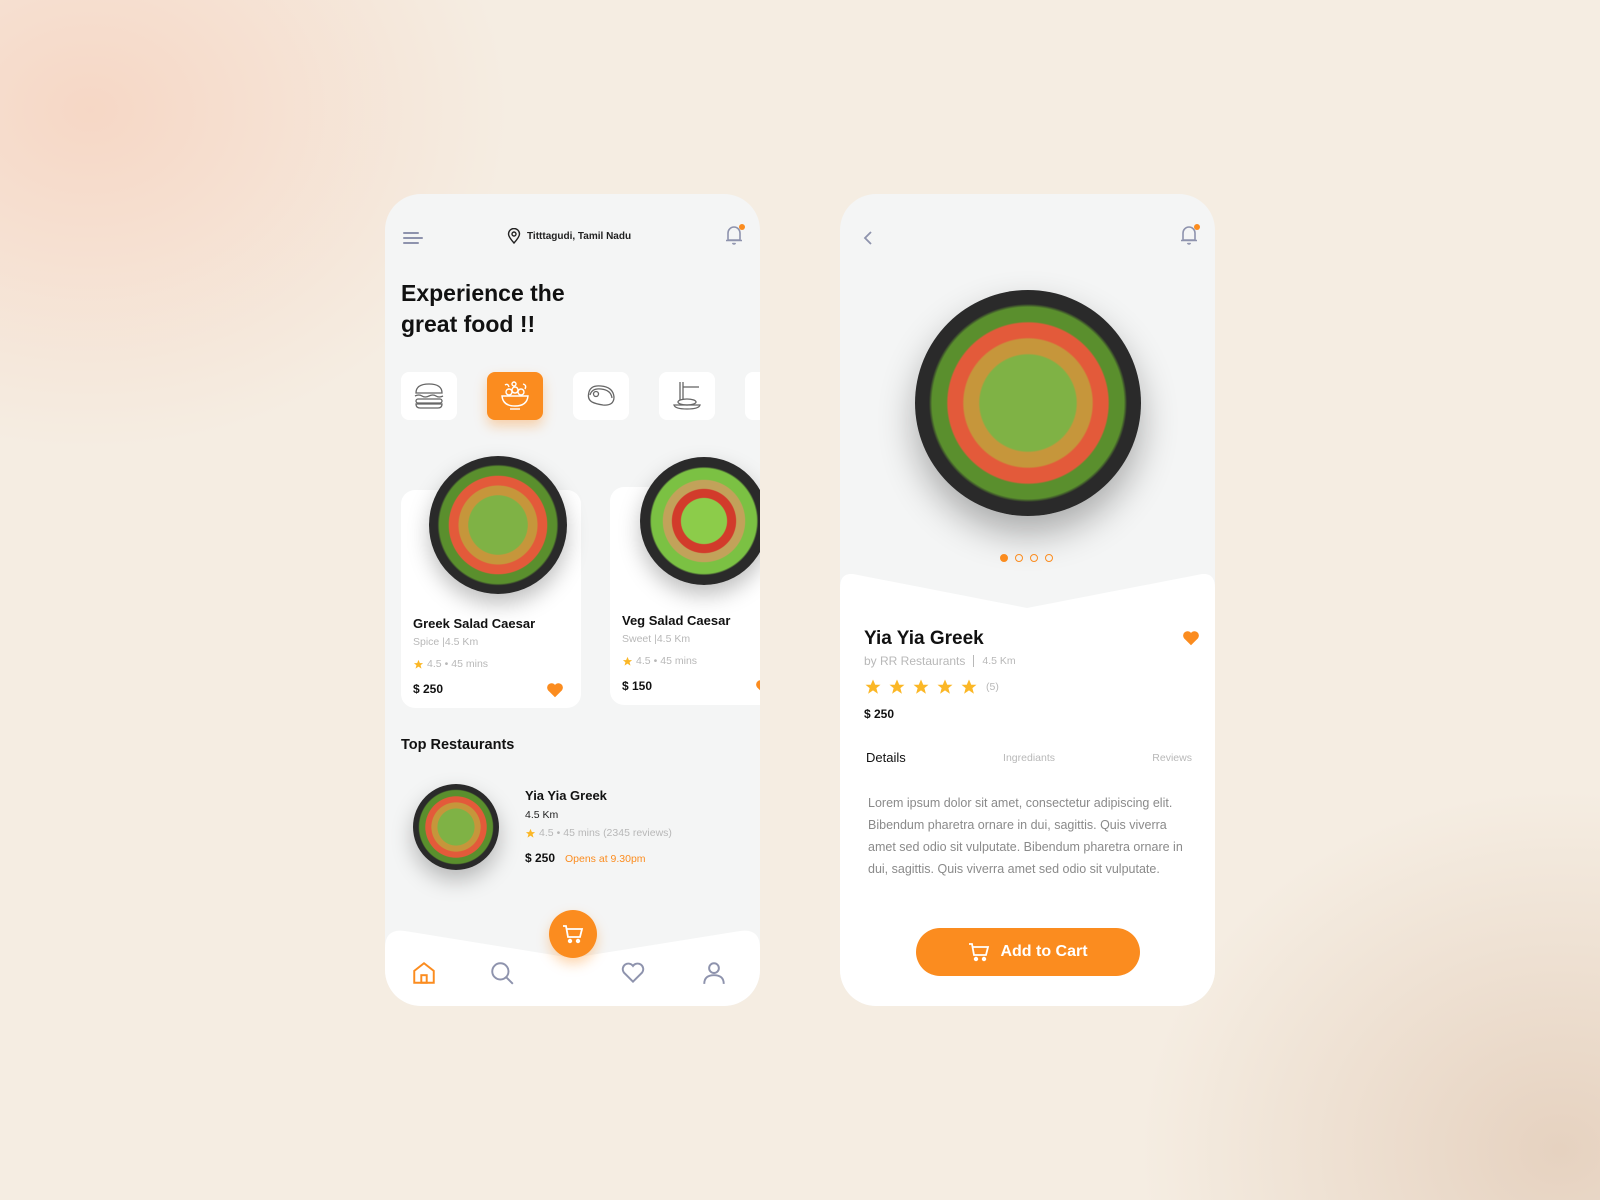  Describe the element at coordinates (924, 638) in the screenshot. I see `dish-title: Yia Yia Greek` at that location.